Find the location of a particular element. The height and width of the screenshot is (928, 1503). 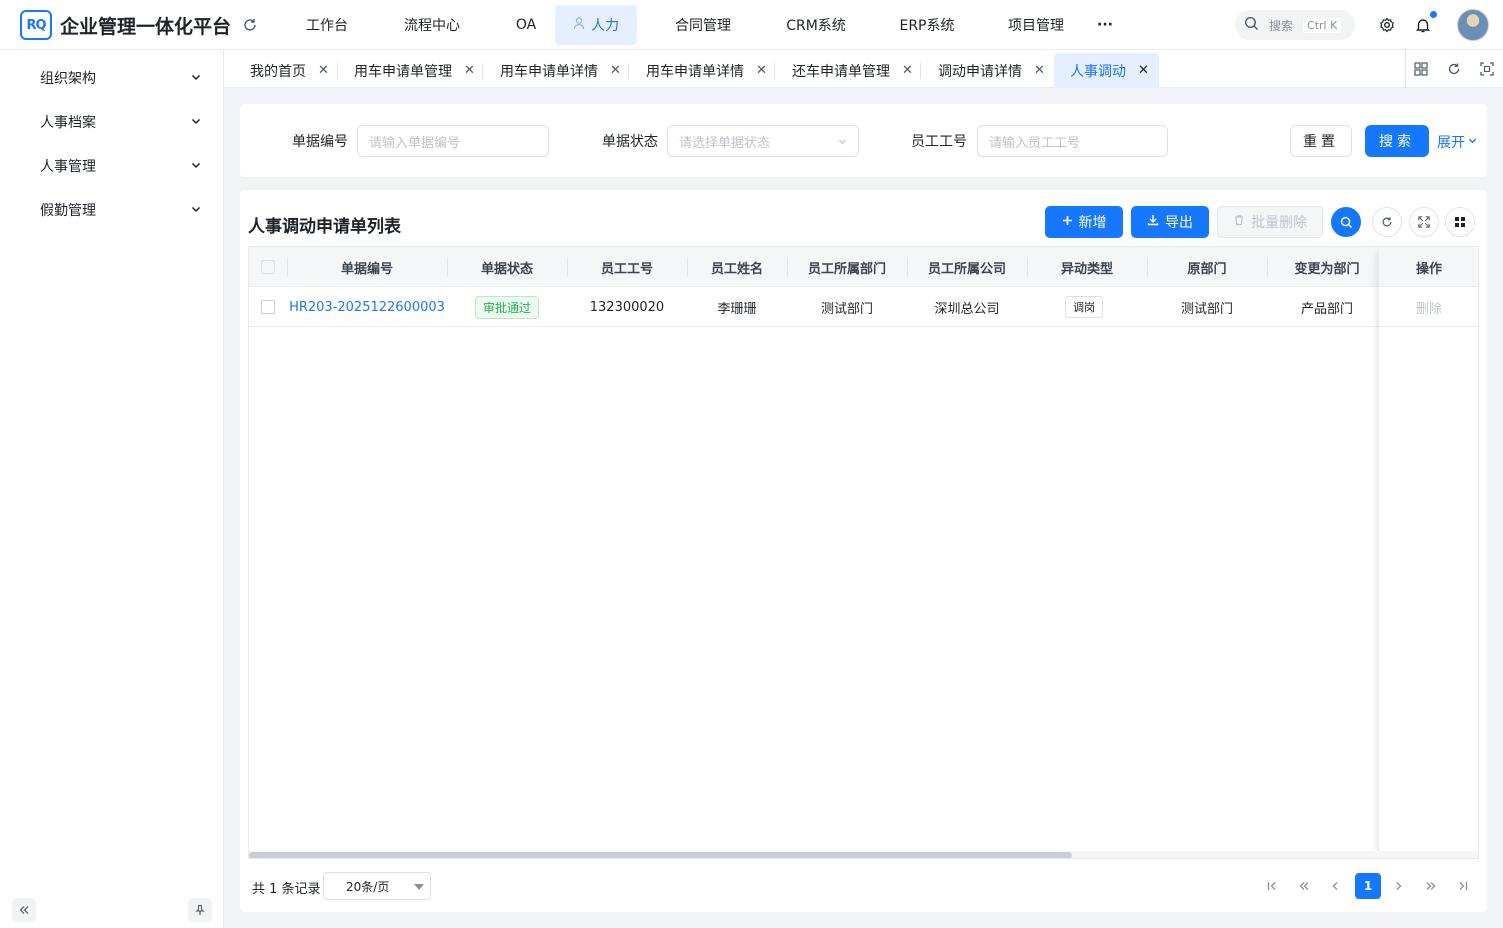

col-company: 员工所属公司 is located at coordinates (967, 267).